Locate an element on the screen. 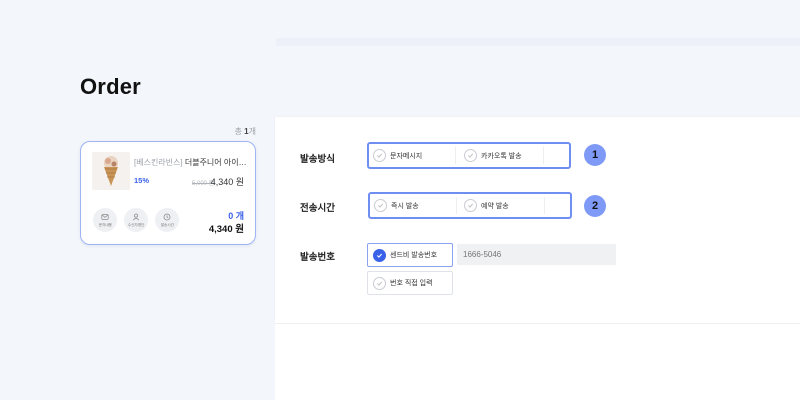 The width and height of the screenshot is (800, 400). message-content-button: 문자내용 is located at coordinates (105, 220).